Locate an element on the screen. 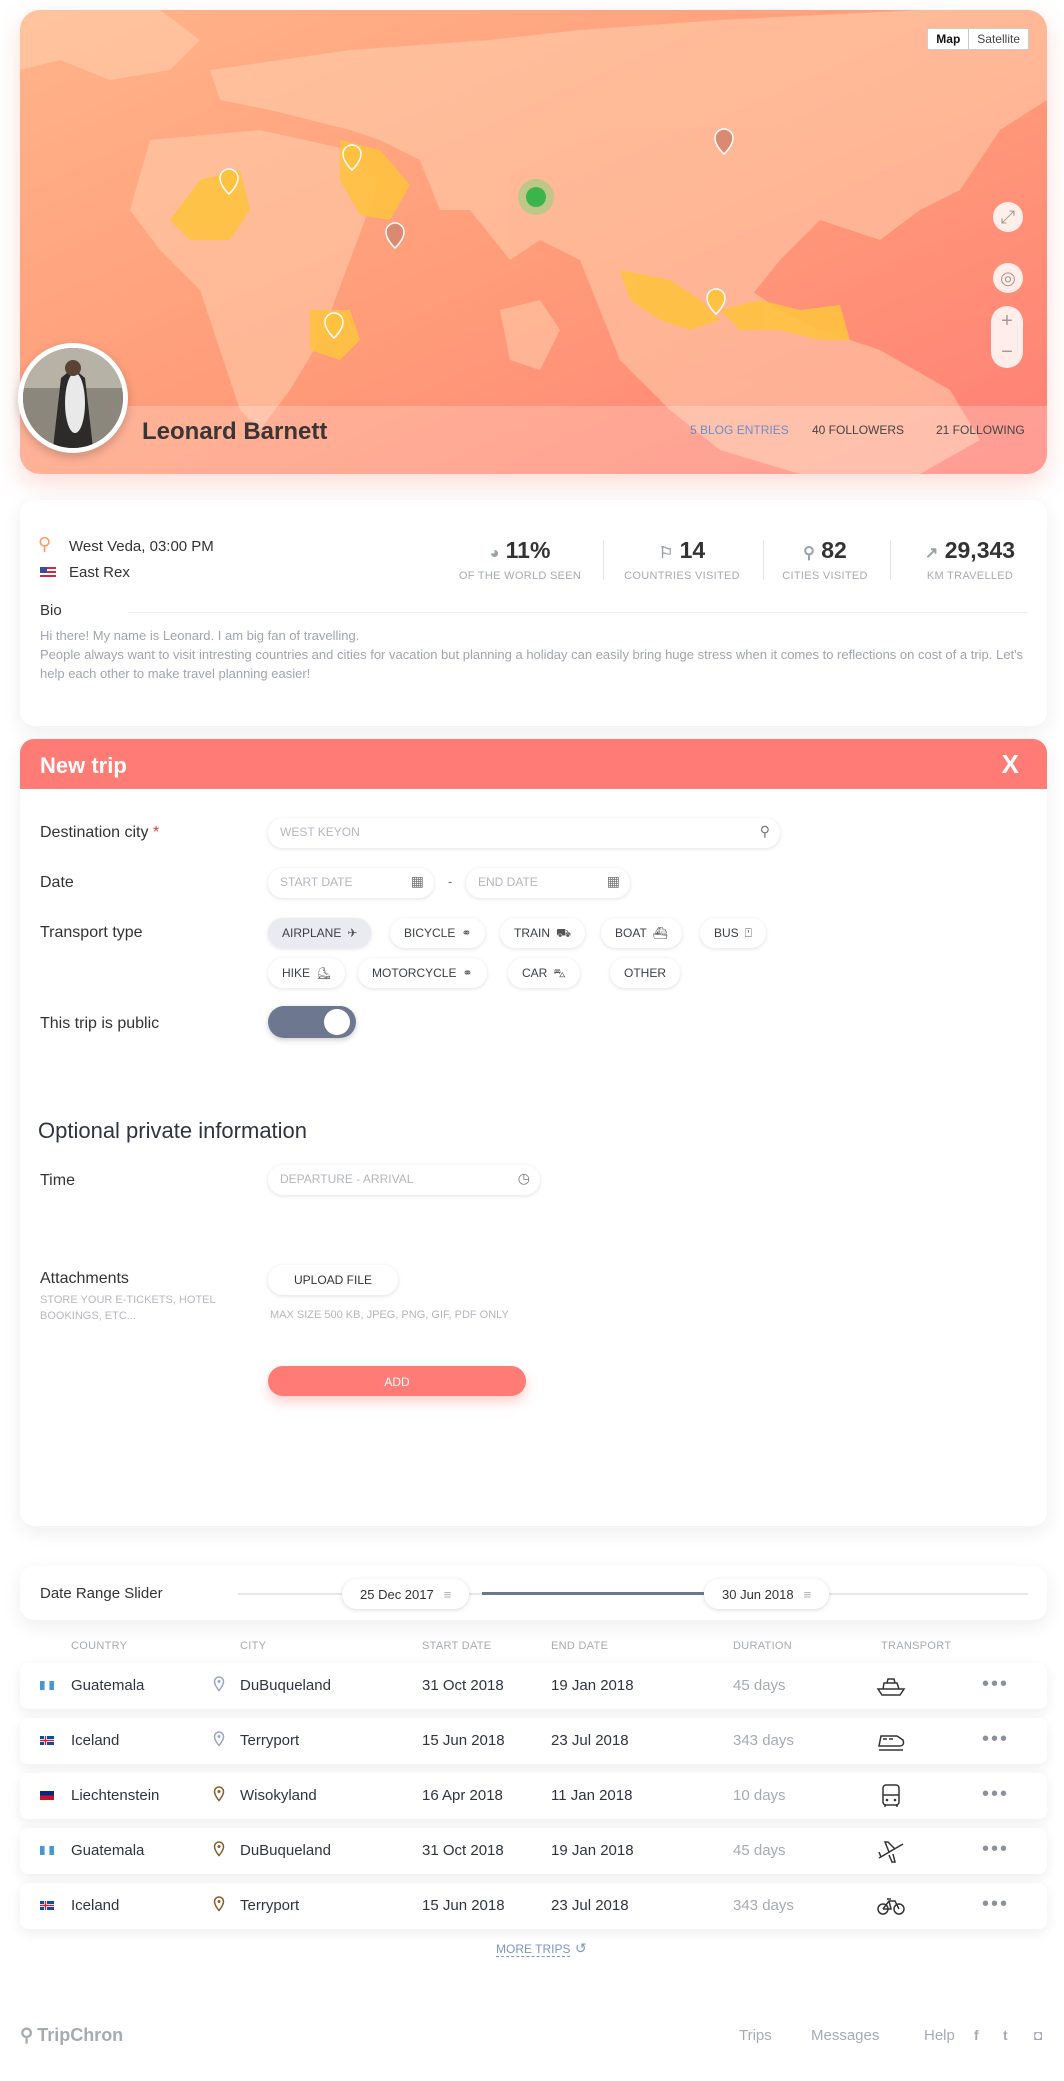 Image resolution: width=1064 pixels, height=2081 pixels. stat-countries-label: COUNTRIES VISITED is located at coordinates (682, 576).